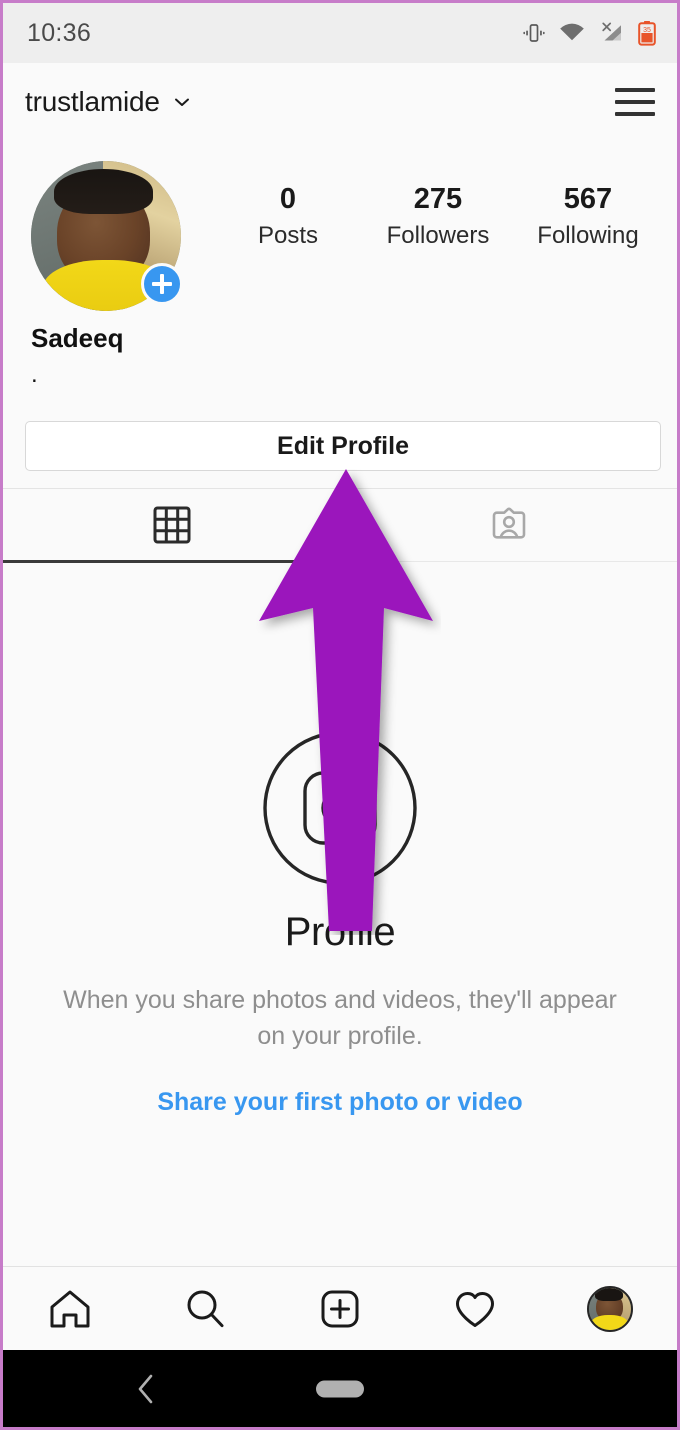 The image size is (680, 1430). I want to click on search-icon, so click(205, 1308).